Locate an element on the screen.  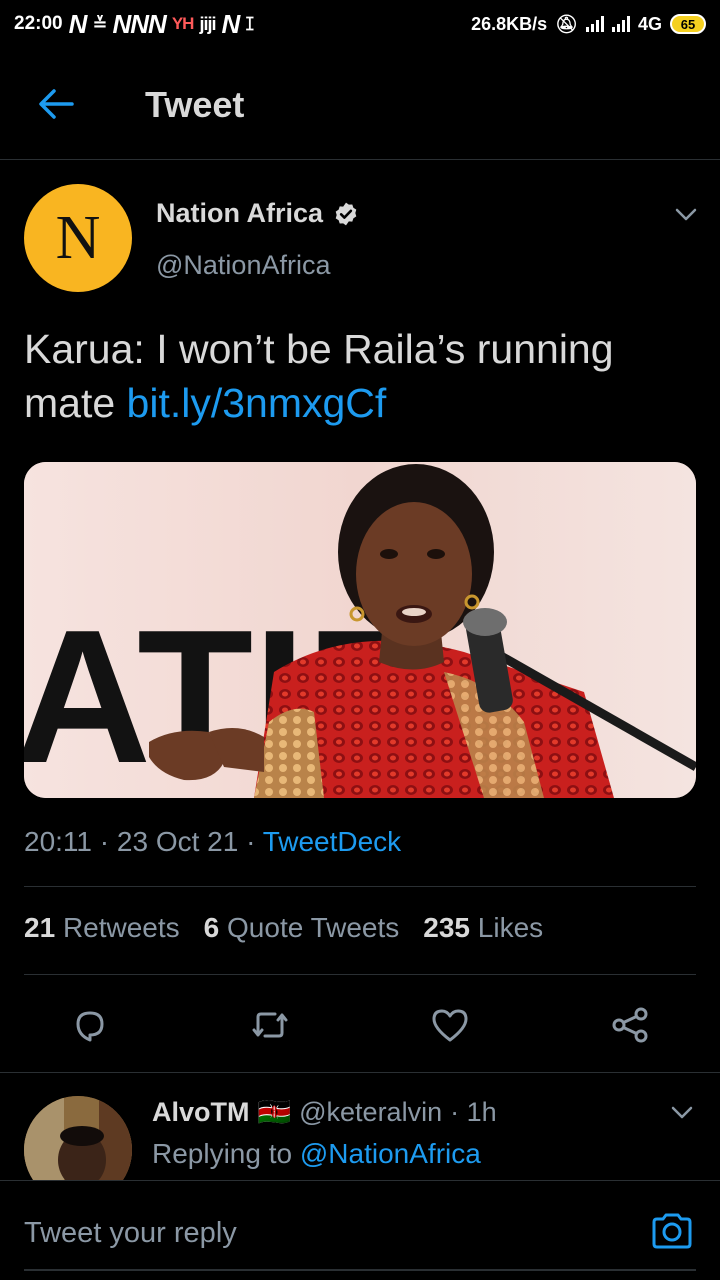
camera-icon is located at coordinates (672, 1231).